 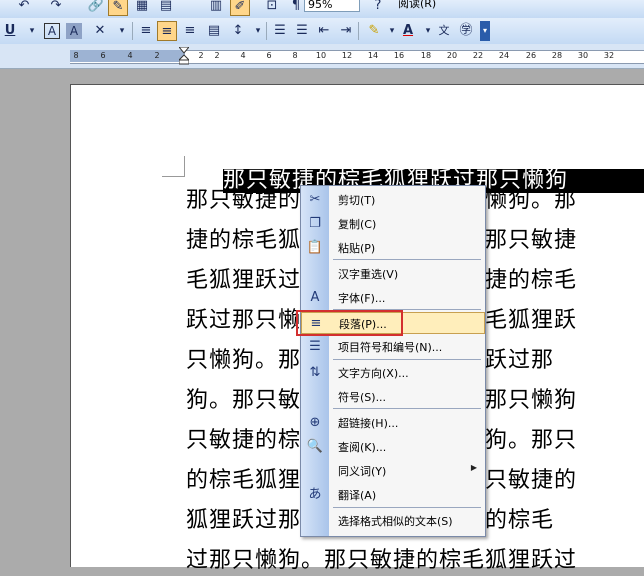 I want to click on menu-item-label: 剪切(T), so click(x=357, y=200).